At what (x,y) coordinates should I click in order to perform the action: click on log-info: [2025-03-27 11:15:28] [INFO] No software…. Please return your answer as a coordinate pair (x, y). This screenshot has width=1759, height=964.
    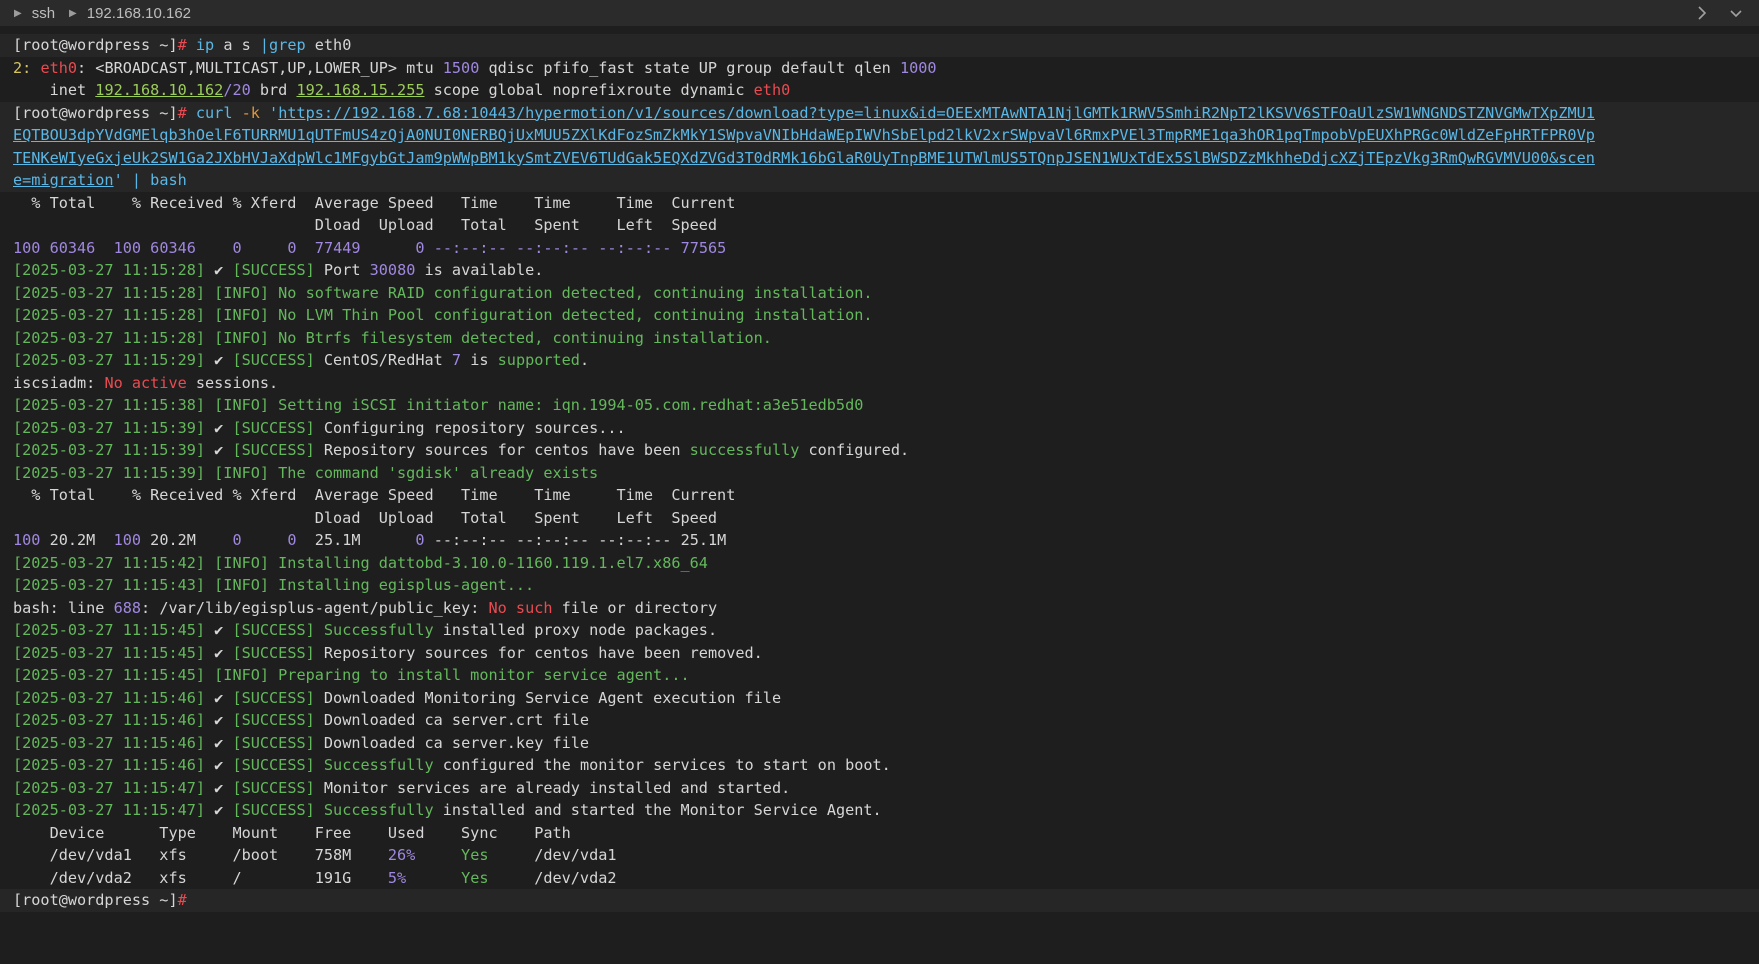
    Looking at the image, I should click on (443, 292).